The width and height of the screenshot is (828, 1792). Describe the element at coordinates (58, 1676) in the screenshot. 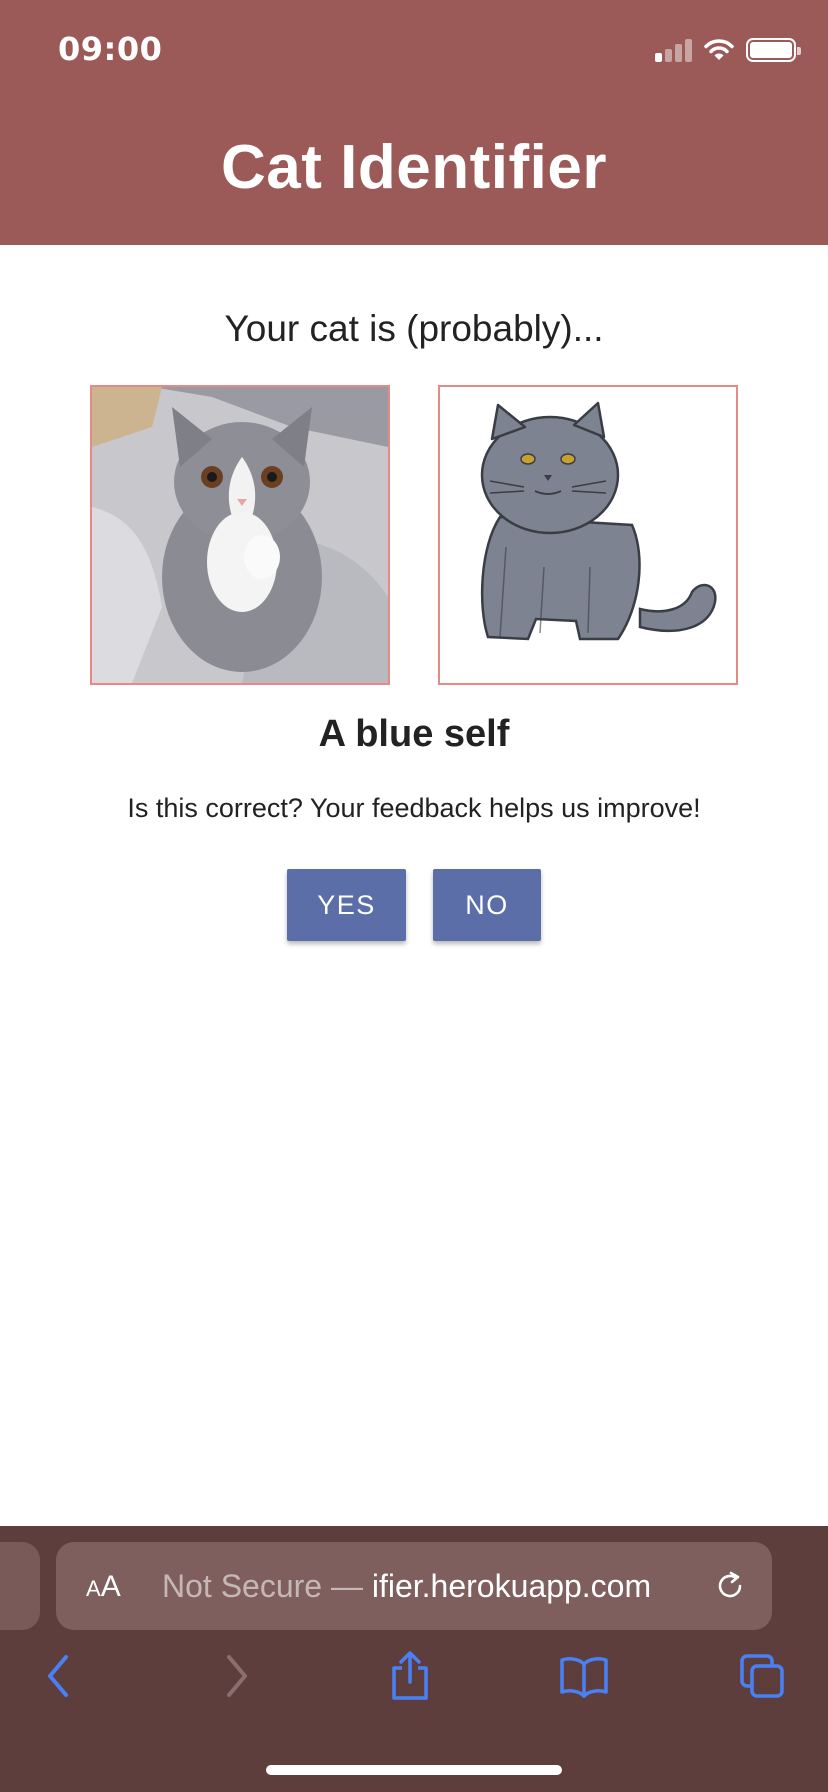

I see `back-icon` at that location.